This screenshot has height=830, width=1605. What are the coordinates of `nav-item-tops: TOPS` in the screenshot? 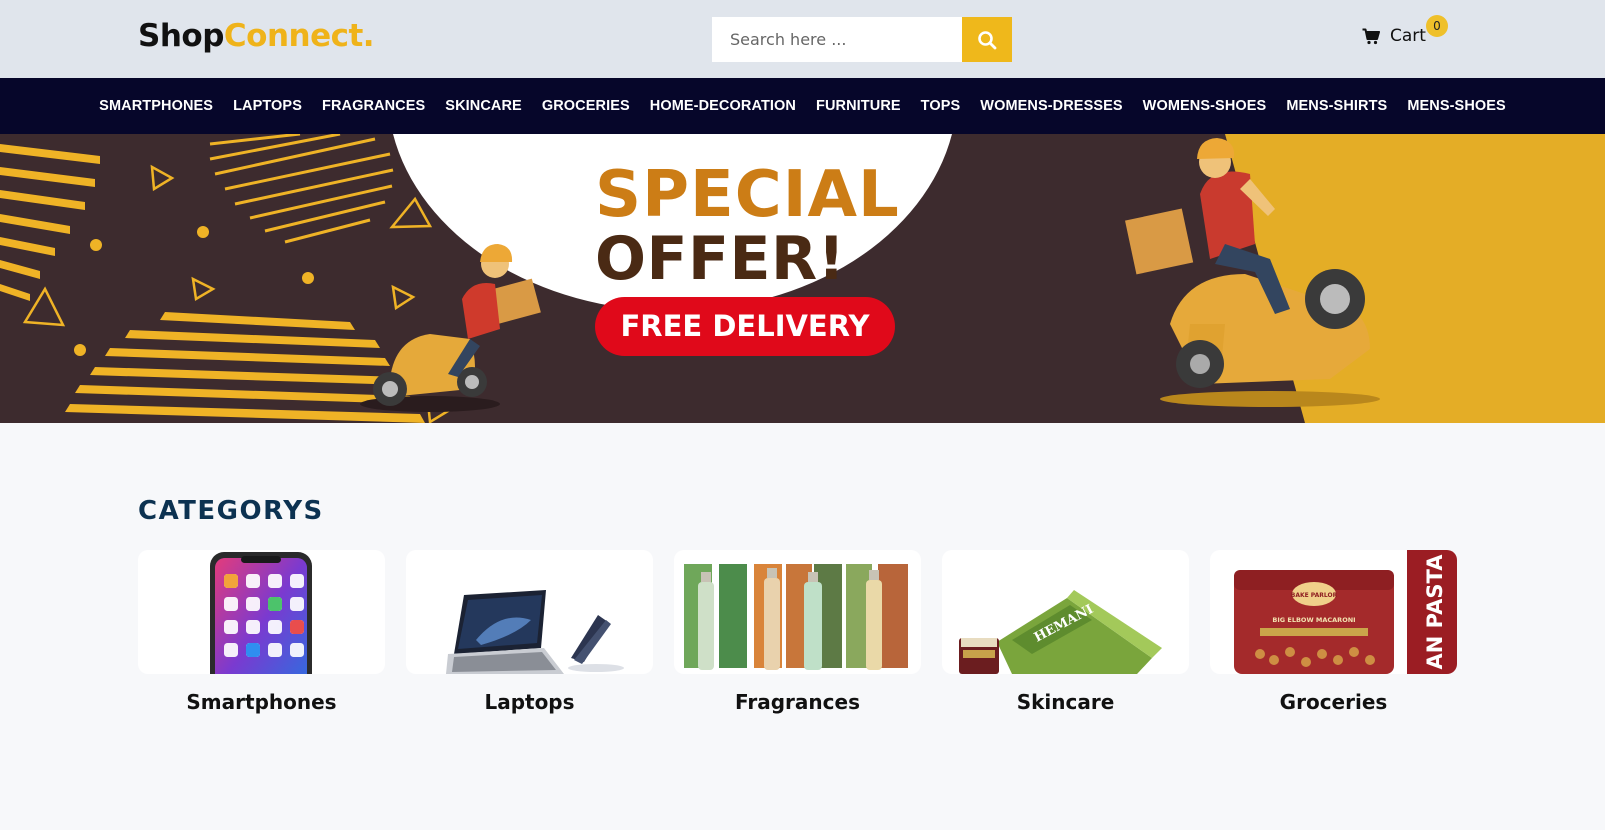 It's located at (941, 106).